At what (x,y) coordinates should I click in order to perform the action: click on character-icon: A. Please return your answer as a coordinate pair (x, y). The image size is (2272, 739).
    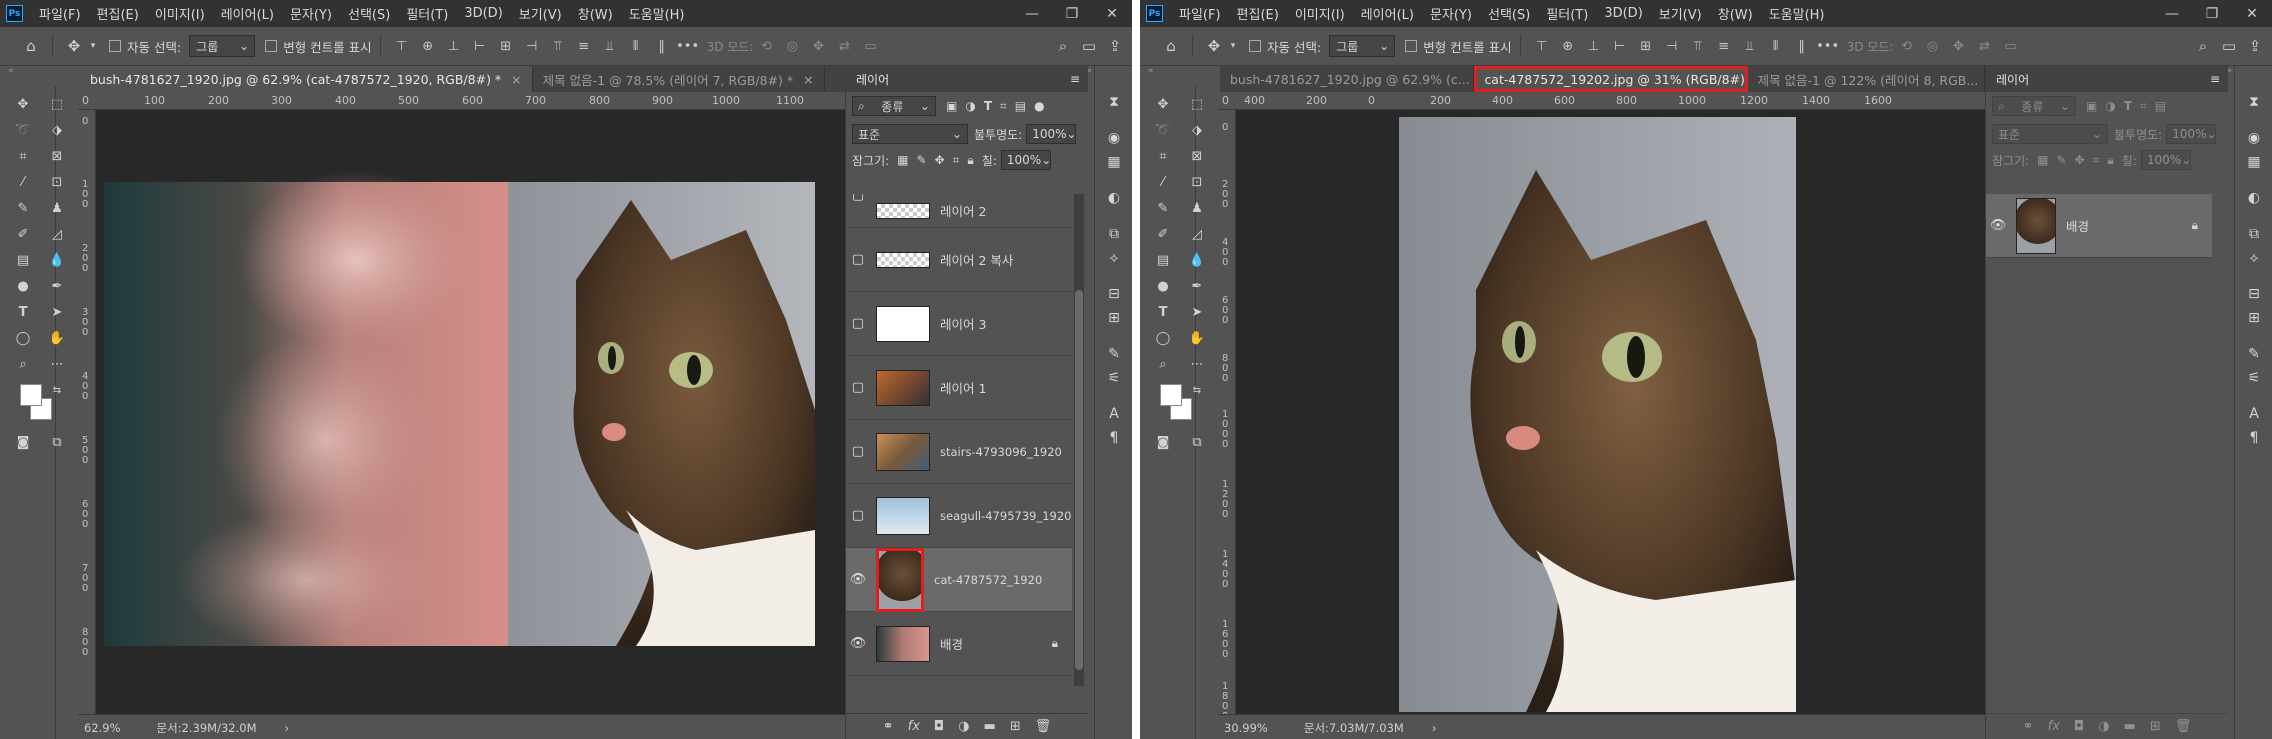
    Looking at the image, I should click on (1114, 414).